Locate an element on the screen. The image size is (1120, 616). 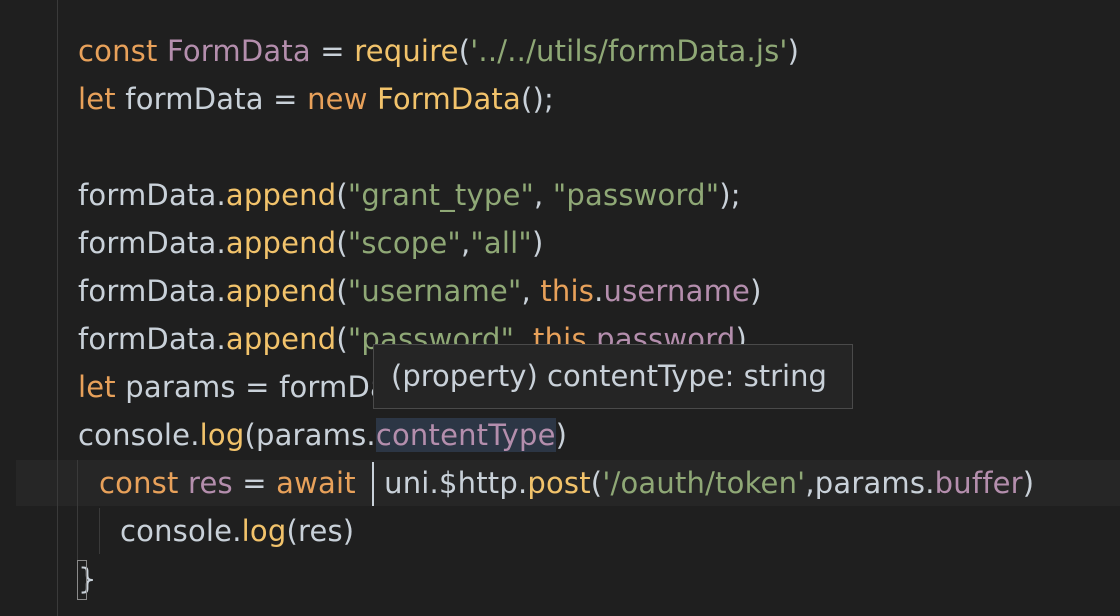
code-token: "password" is located at coordinates (636, 195).